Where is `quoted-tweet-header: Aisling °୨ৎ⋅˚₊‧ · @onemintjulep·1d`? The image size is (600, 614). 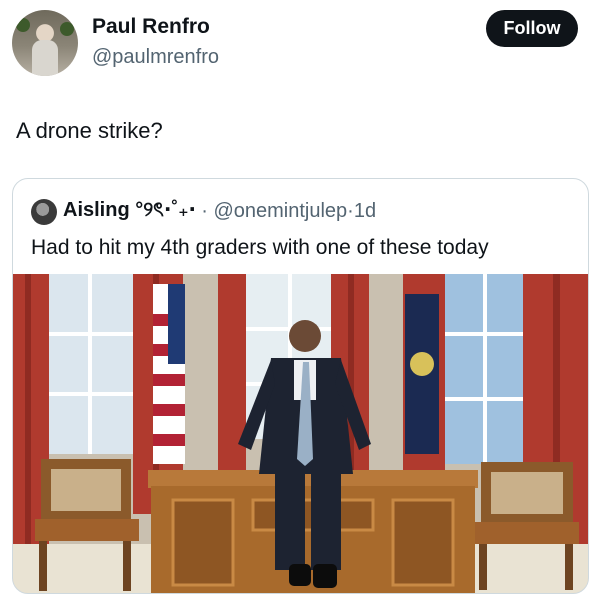 quoted-tweet-header: Aisling °୨ৎ⋅˚₊‧ · @onemintjulep·1d is located at coordinates (301, 210).